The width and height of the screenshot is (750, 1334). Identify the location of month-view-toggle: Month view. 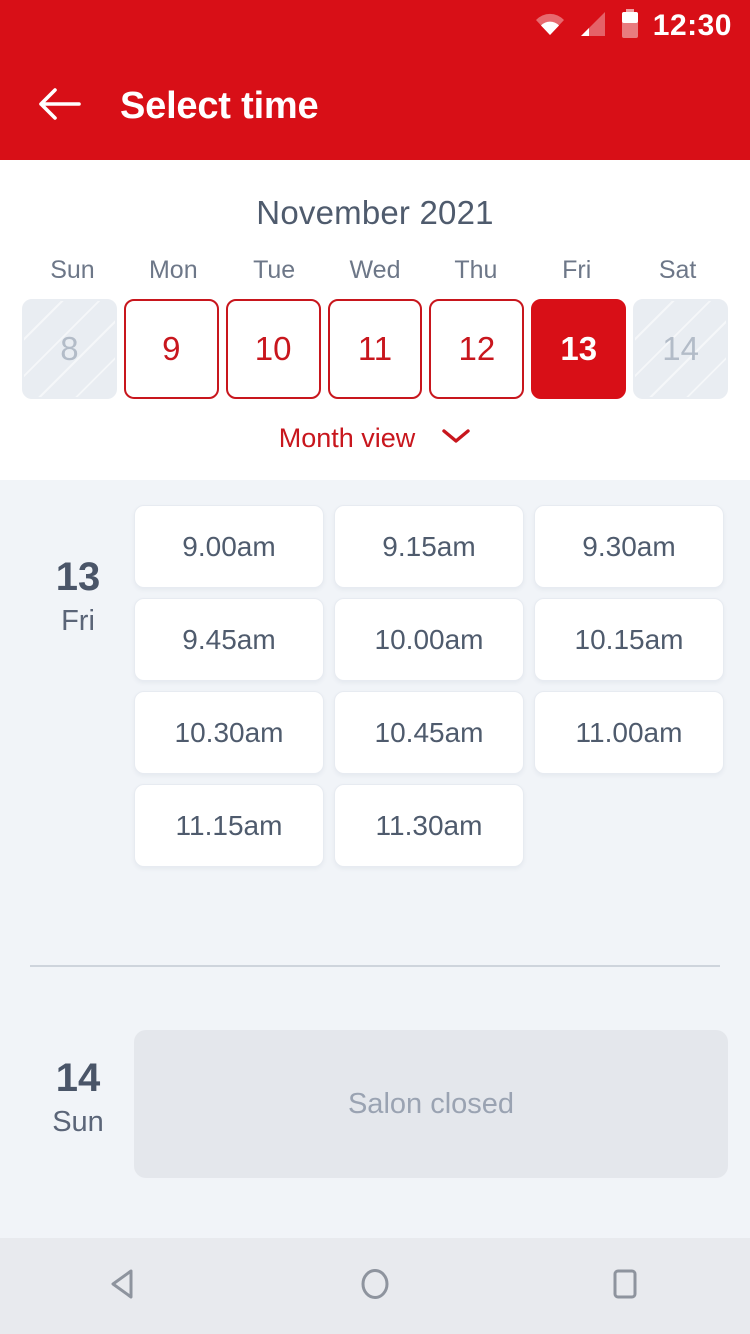
(375, 438).